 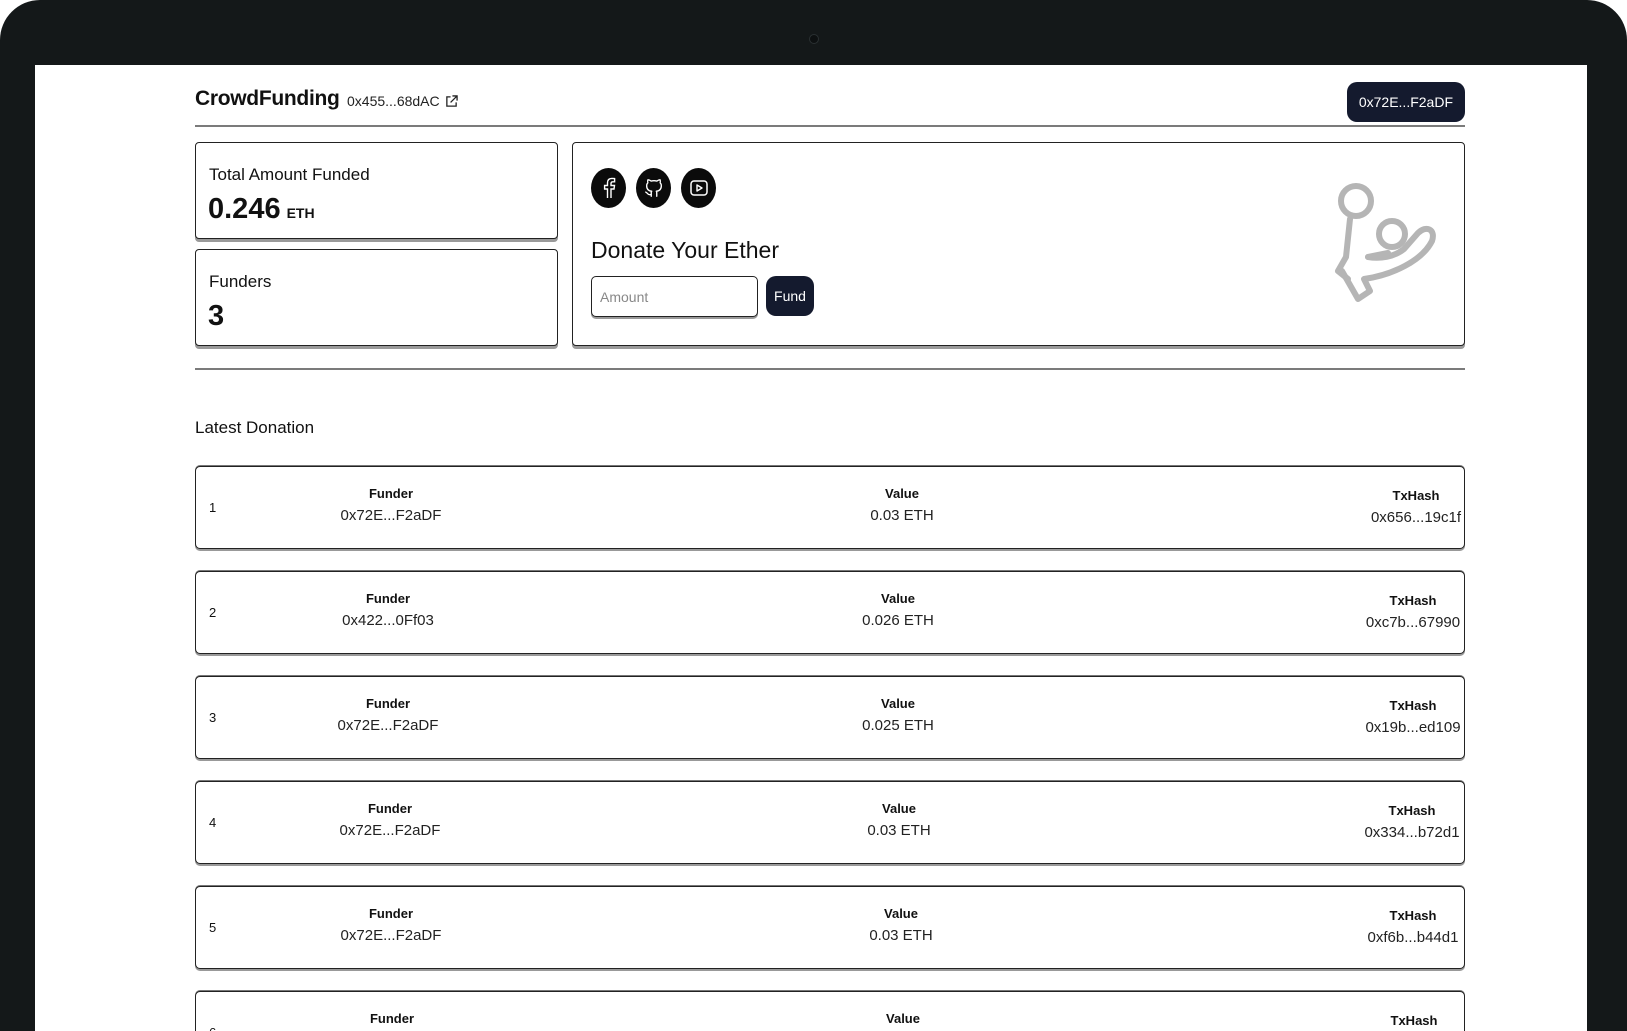 What do you see at coordinates (1416, 507) in the screenshot?
I see `txhash-column: TxHash 0x656...19c1f` at bounding box center [1416, 507].